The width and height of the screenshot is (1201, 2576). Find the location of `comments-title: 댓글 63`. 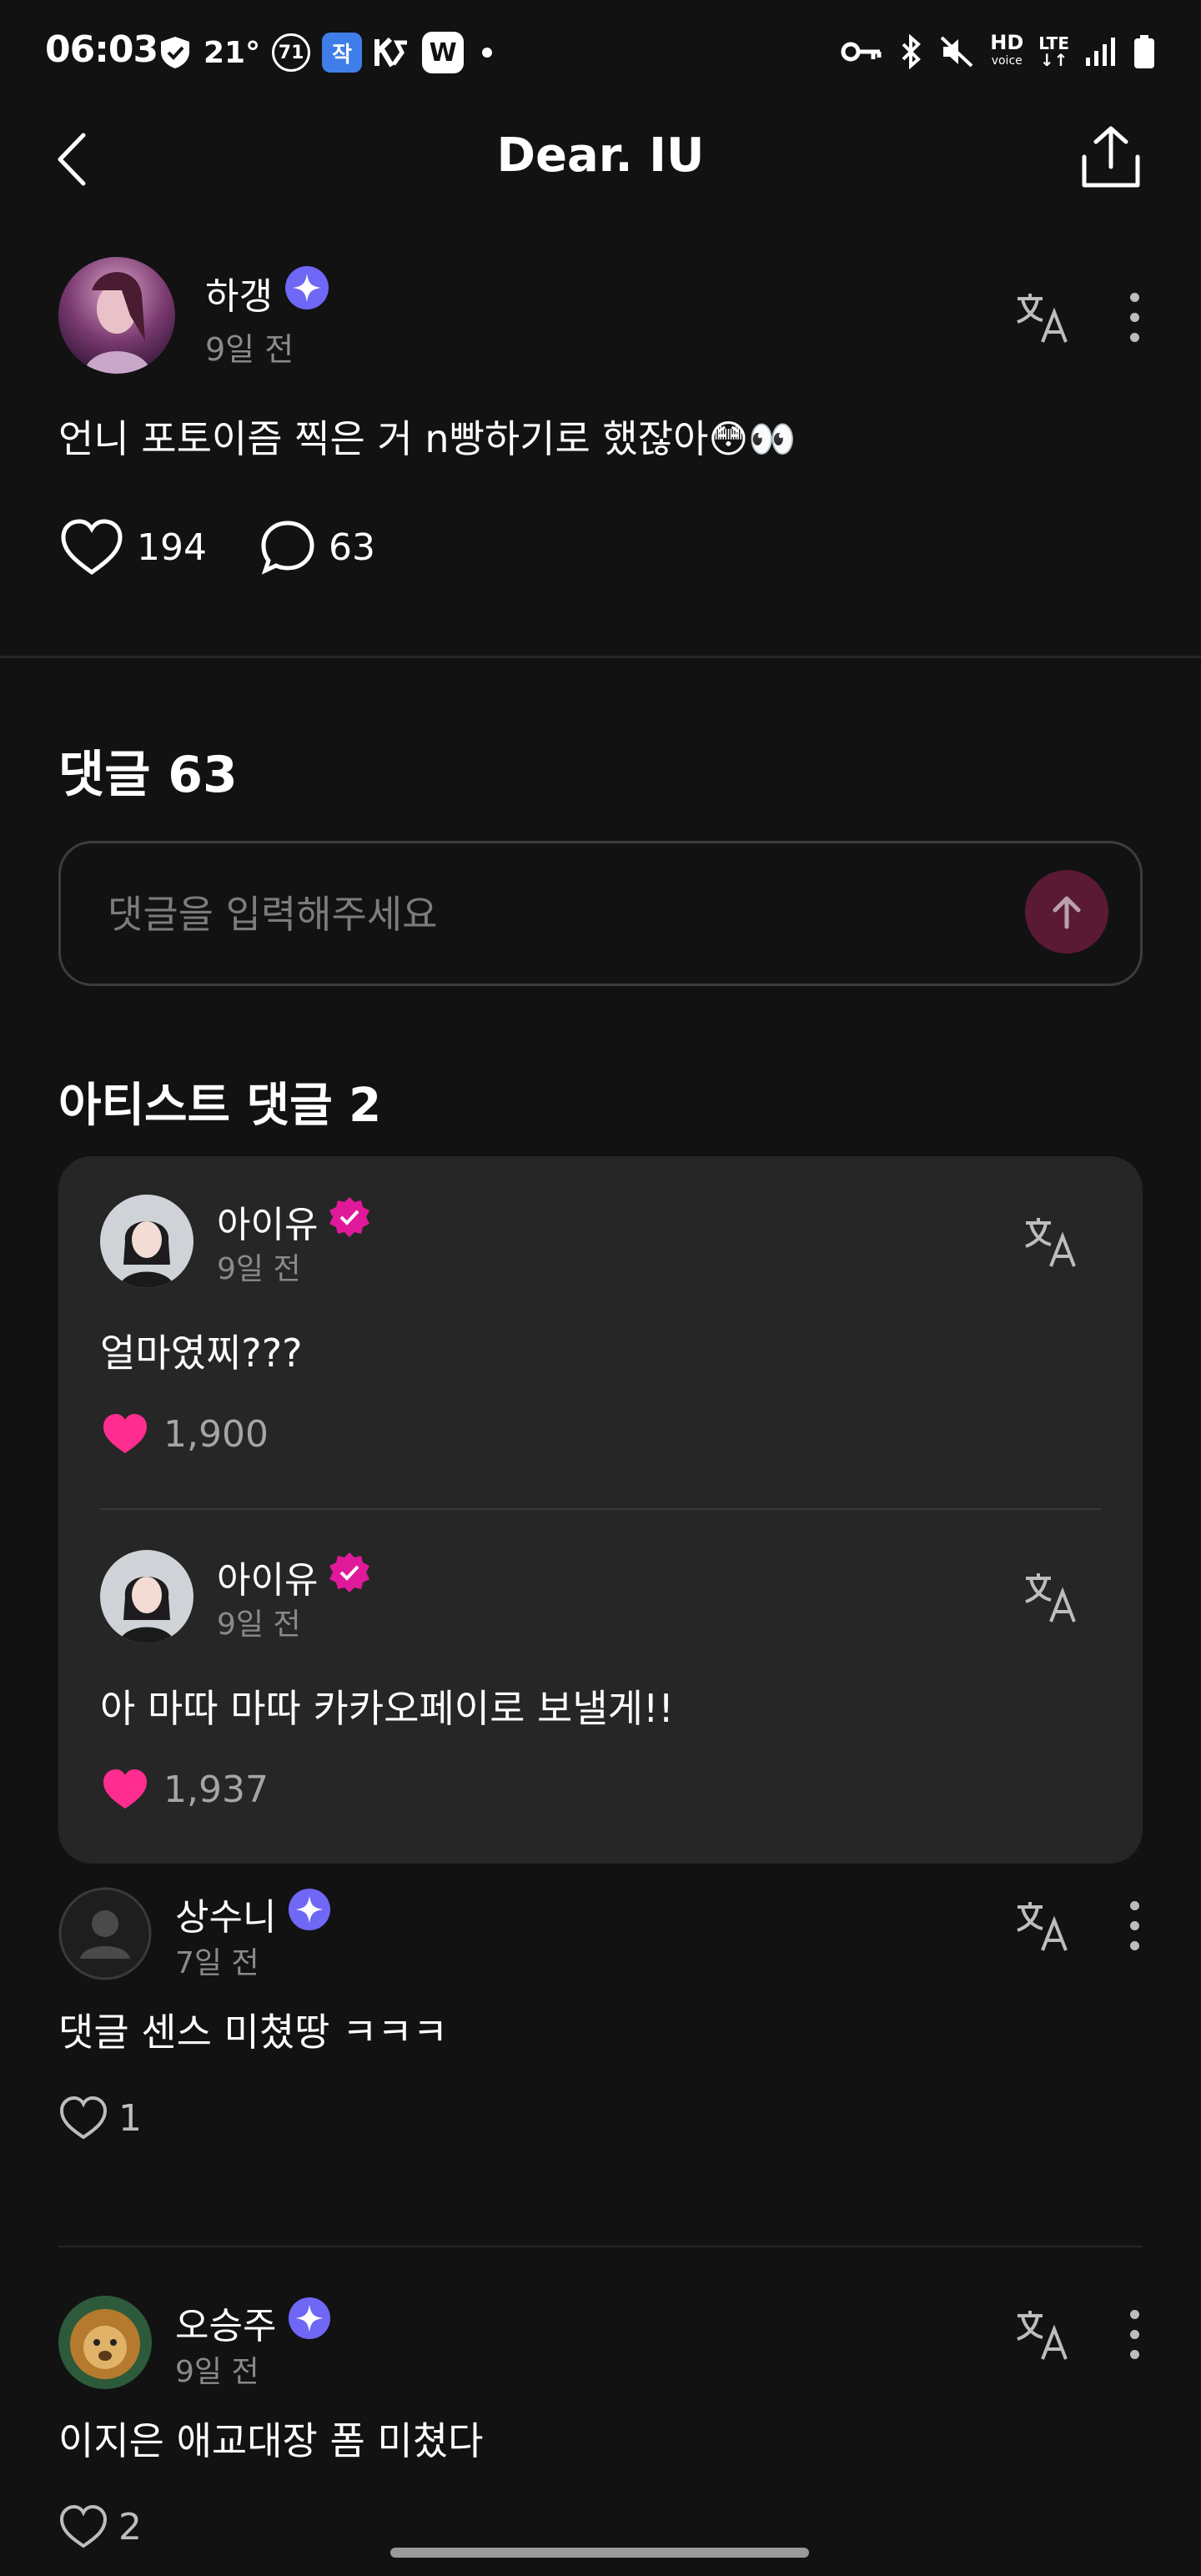

comments-title: 댓글 63 is located at coordinates (148, 775).